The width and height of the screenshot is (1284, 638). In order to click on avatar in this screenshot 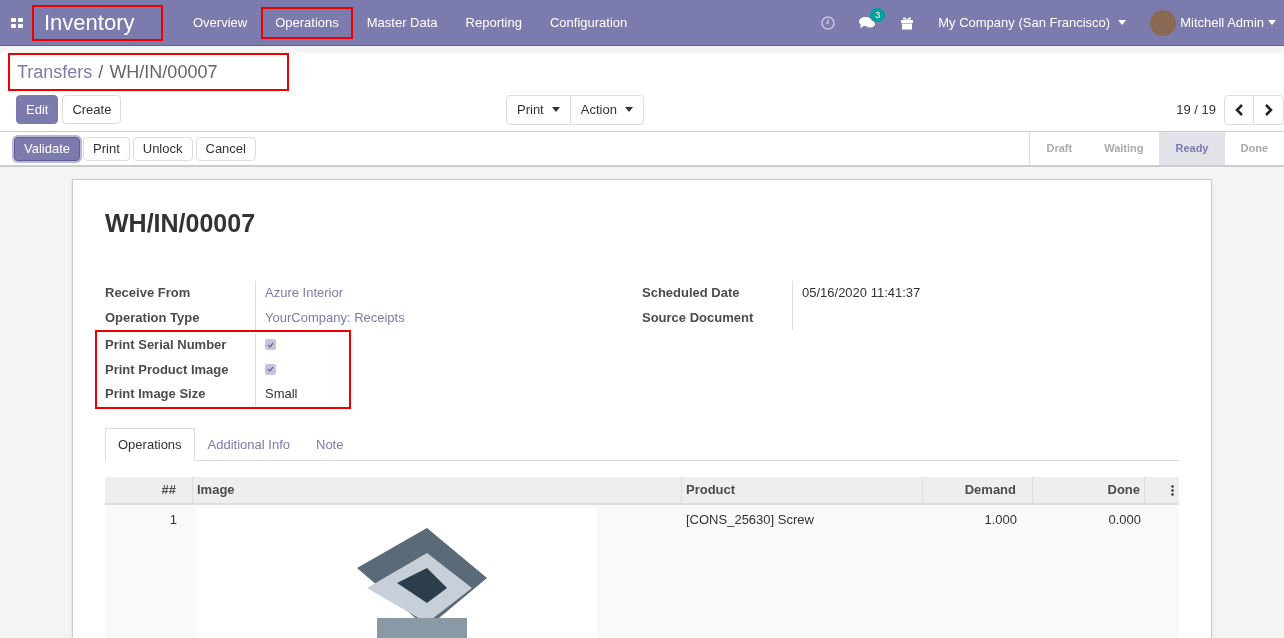, I will do `click(1163, 22)`.